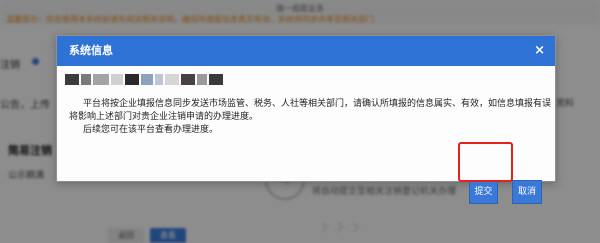 The width and height of the screenshot is (600, 243). Describe the element at coordinates (527, 192) in the screenshot. I see `cancel-button: 取消` at that location.